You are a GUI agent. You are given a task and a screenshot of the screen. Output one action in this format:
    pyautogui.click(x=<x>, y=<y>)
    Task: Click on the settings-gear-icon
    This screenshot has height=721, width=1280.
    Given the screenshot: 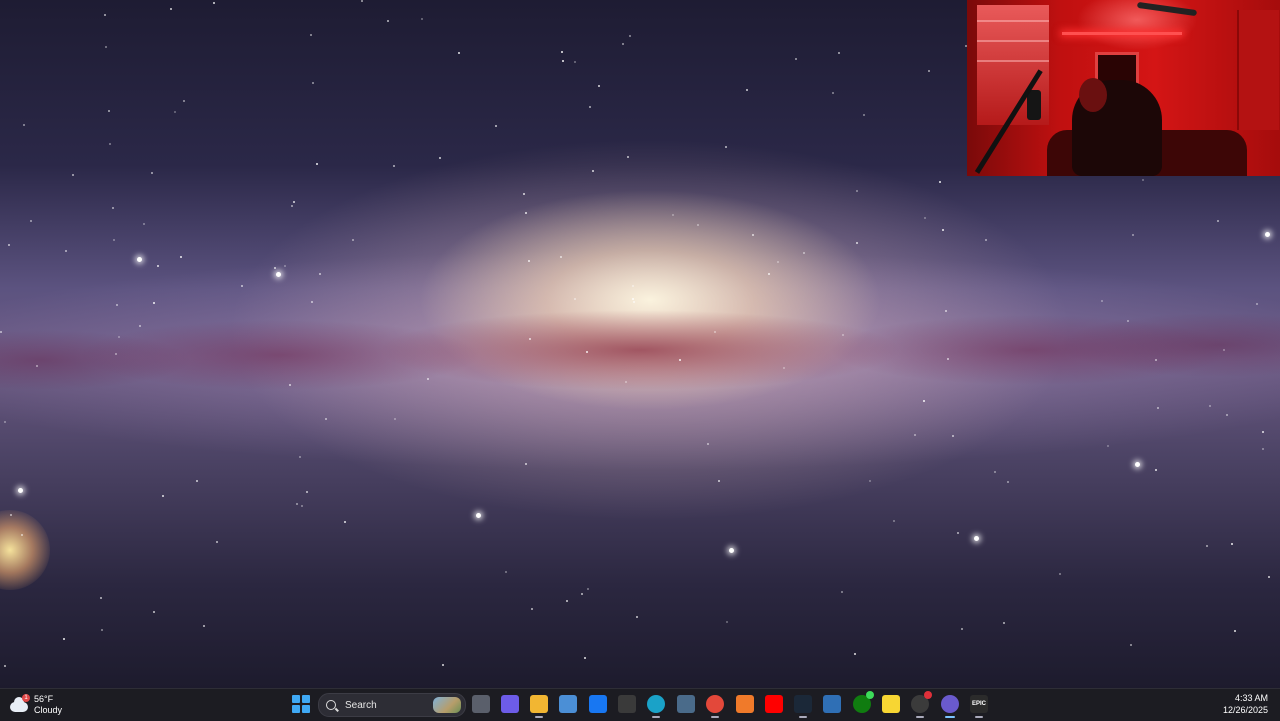 What is the action you would take?
    pyautogui.click(x=832, y=704)
    